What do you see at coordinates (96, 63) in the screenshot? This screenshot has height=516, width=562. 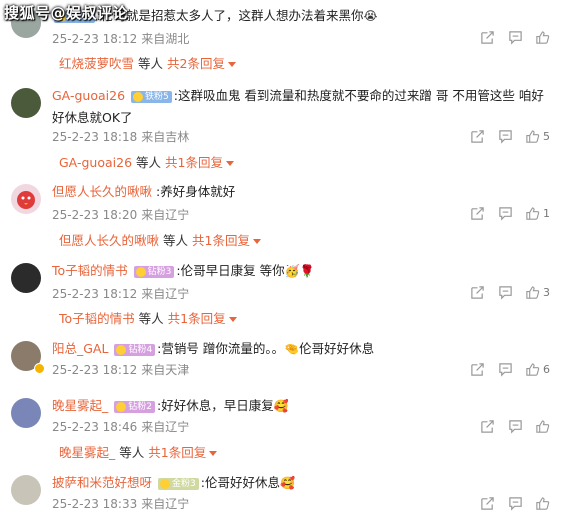 I see `reply-username: 红烧菠萝吹雪` at bounding box center [96, 63].